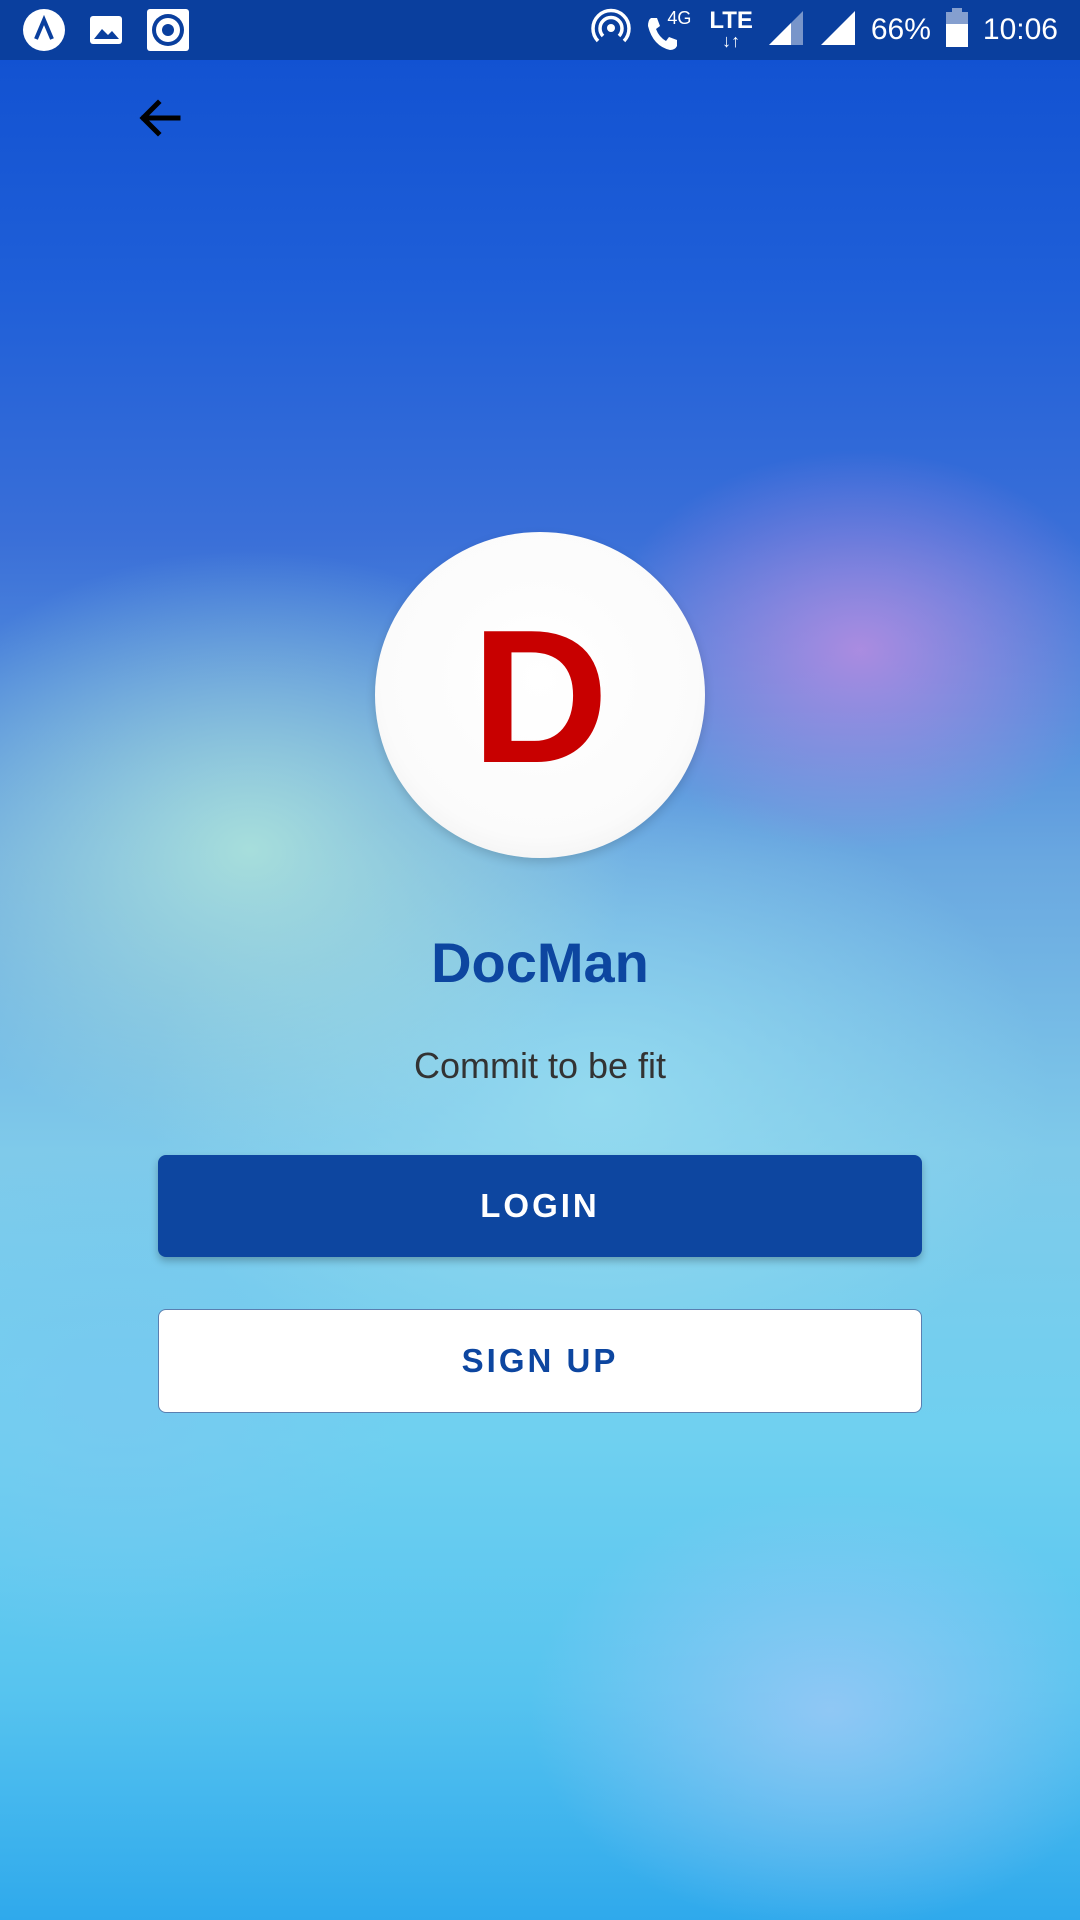 This screenshot has width=1080, height=1920. What do you see at coordinates (957, 30) in the screenshot?
I see `battery-icon` at bounding box center [957, 30].